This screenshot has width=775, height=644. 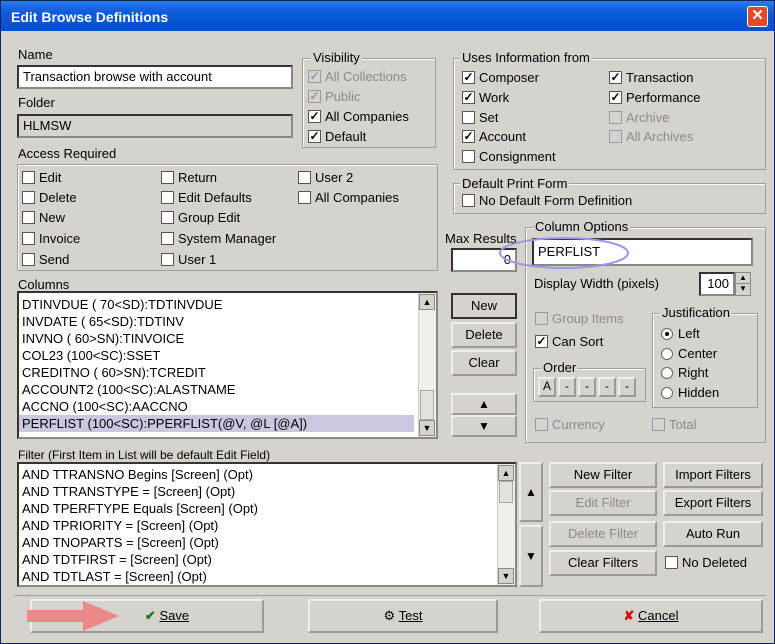 I want to click on columns-scrollbar: ▲ ▼, so click(x=427, y=365).